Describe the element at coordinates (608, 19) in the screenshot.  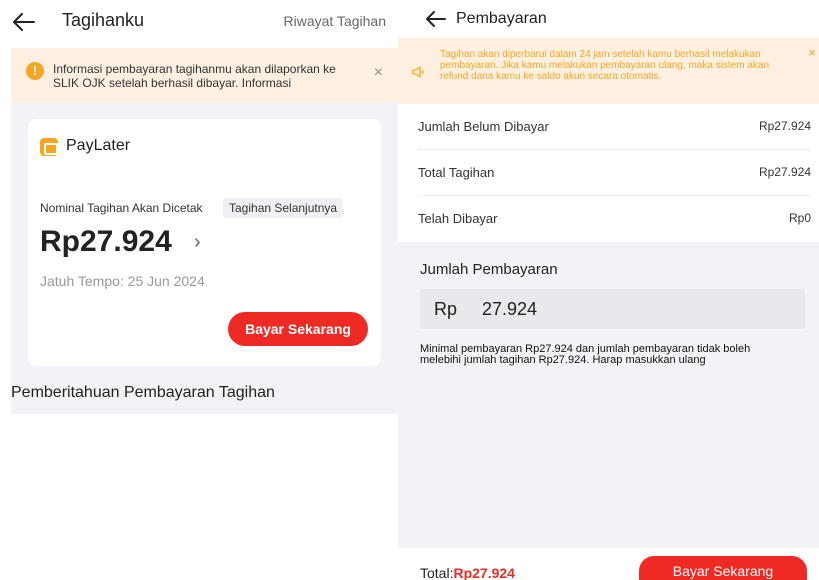
I see `top-bar: Pembayaran` at that location.